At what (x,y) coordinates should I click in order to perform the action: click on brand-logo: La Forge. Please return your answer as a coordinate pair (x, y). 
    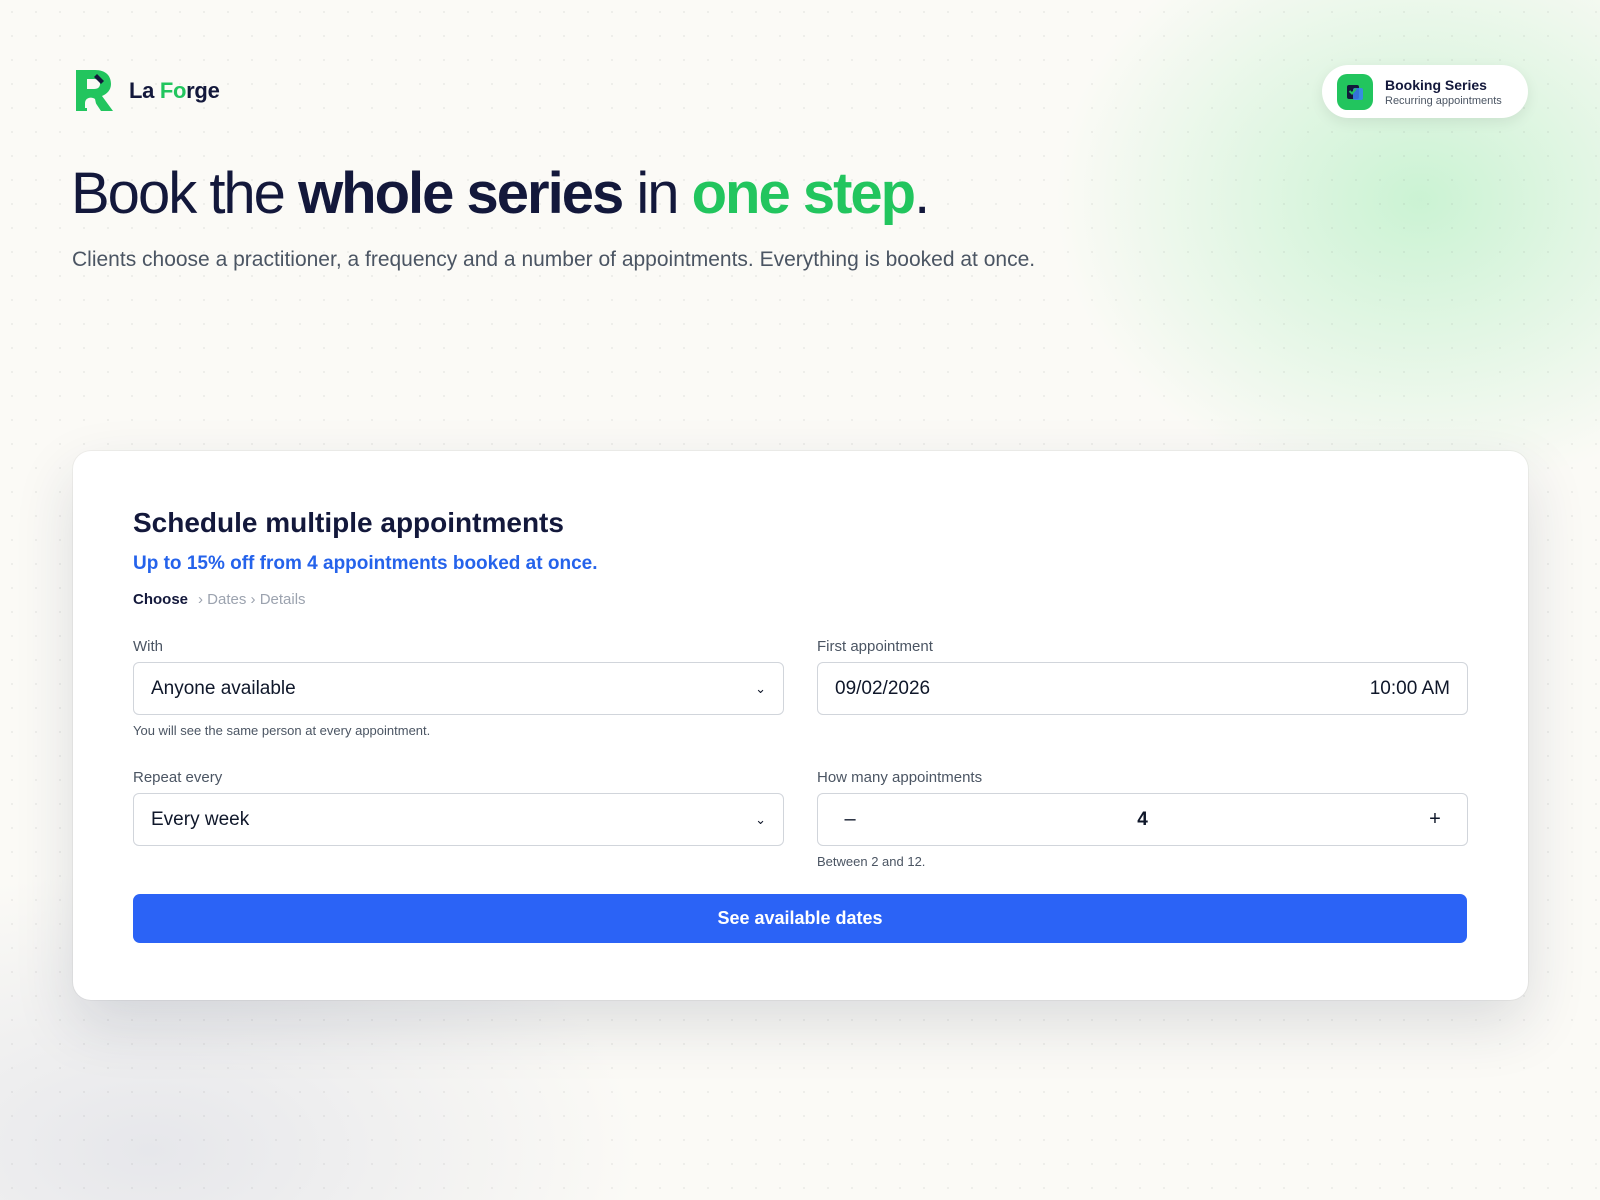
    Looking at the image, I should click on (146, 90).